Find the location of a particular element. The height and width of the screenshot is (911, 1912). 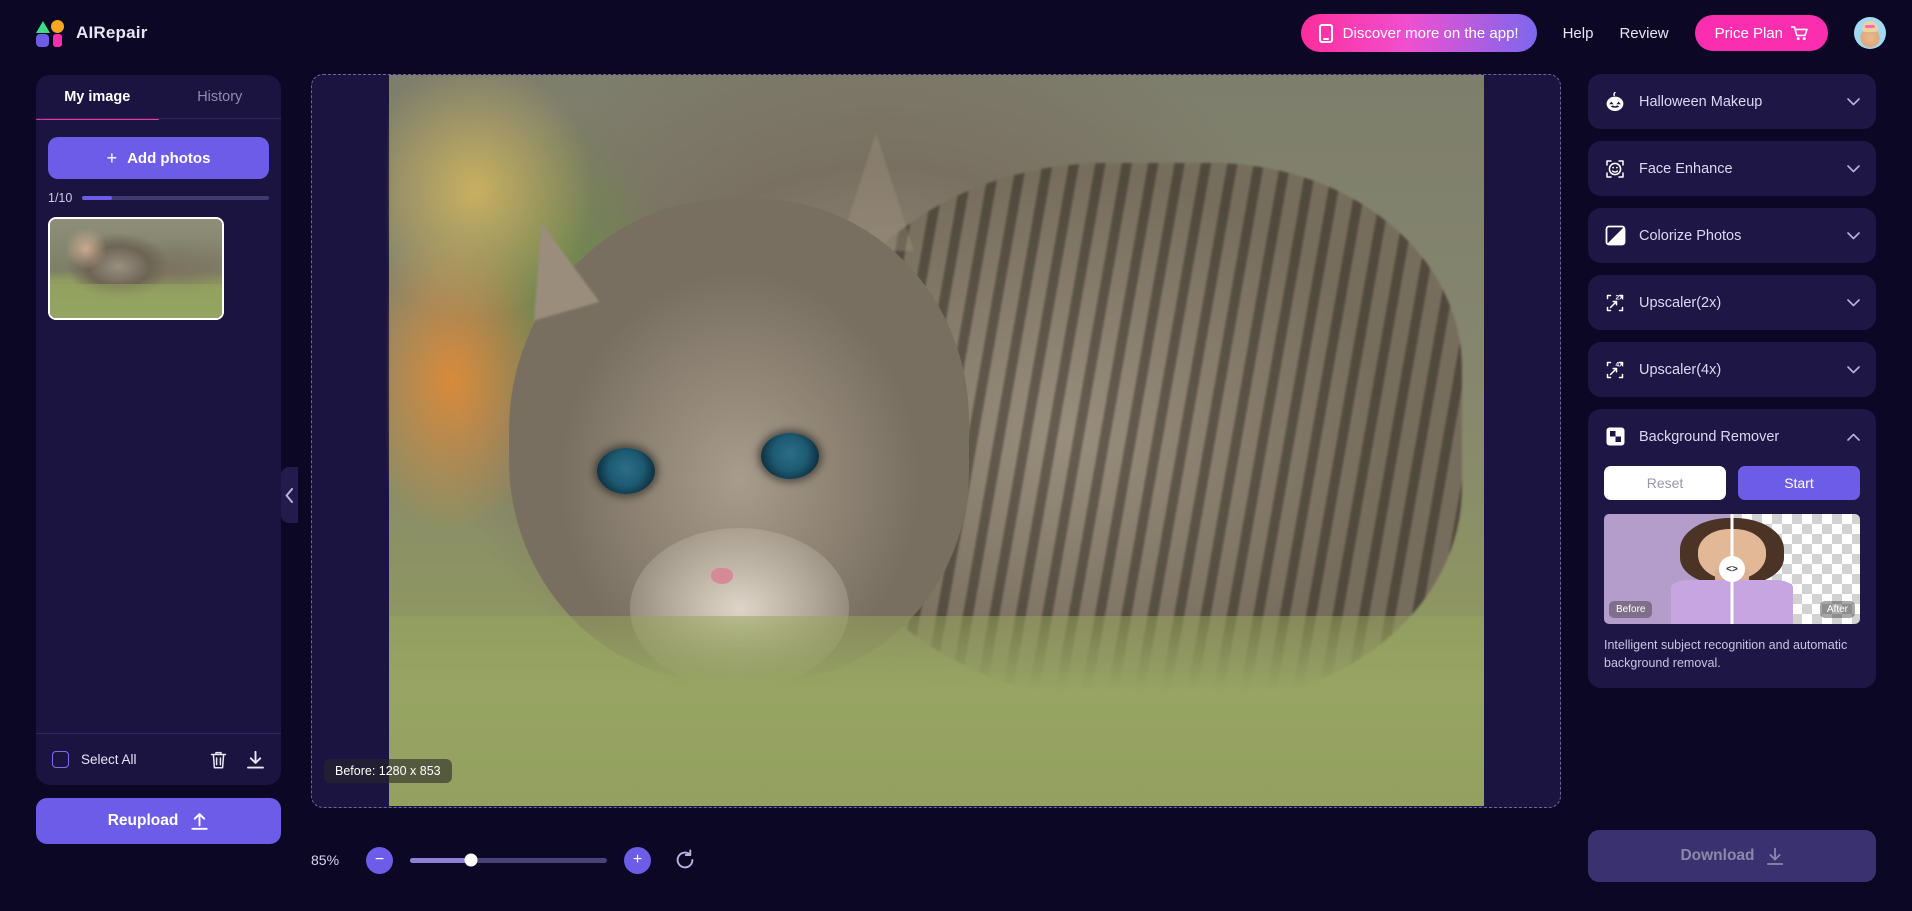

tab-history: History is located at coordinates (220, 97).